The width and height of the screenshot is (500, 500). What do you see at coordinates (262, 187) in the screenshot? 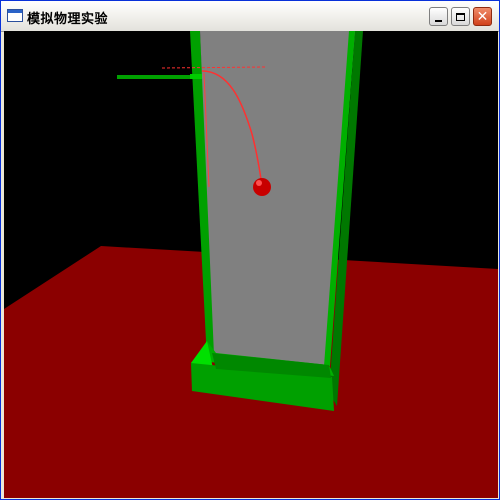
I see `ball` at bounding box center [262, 187].